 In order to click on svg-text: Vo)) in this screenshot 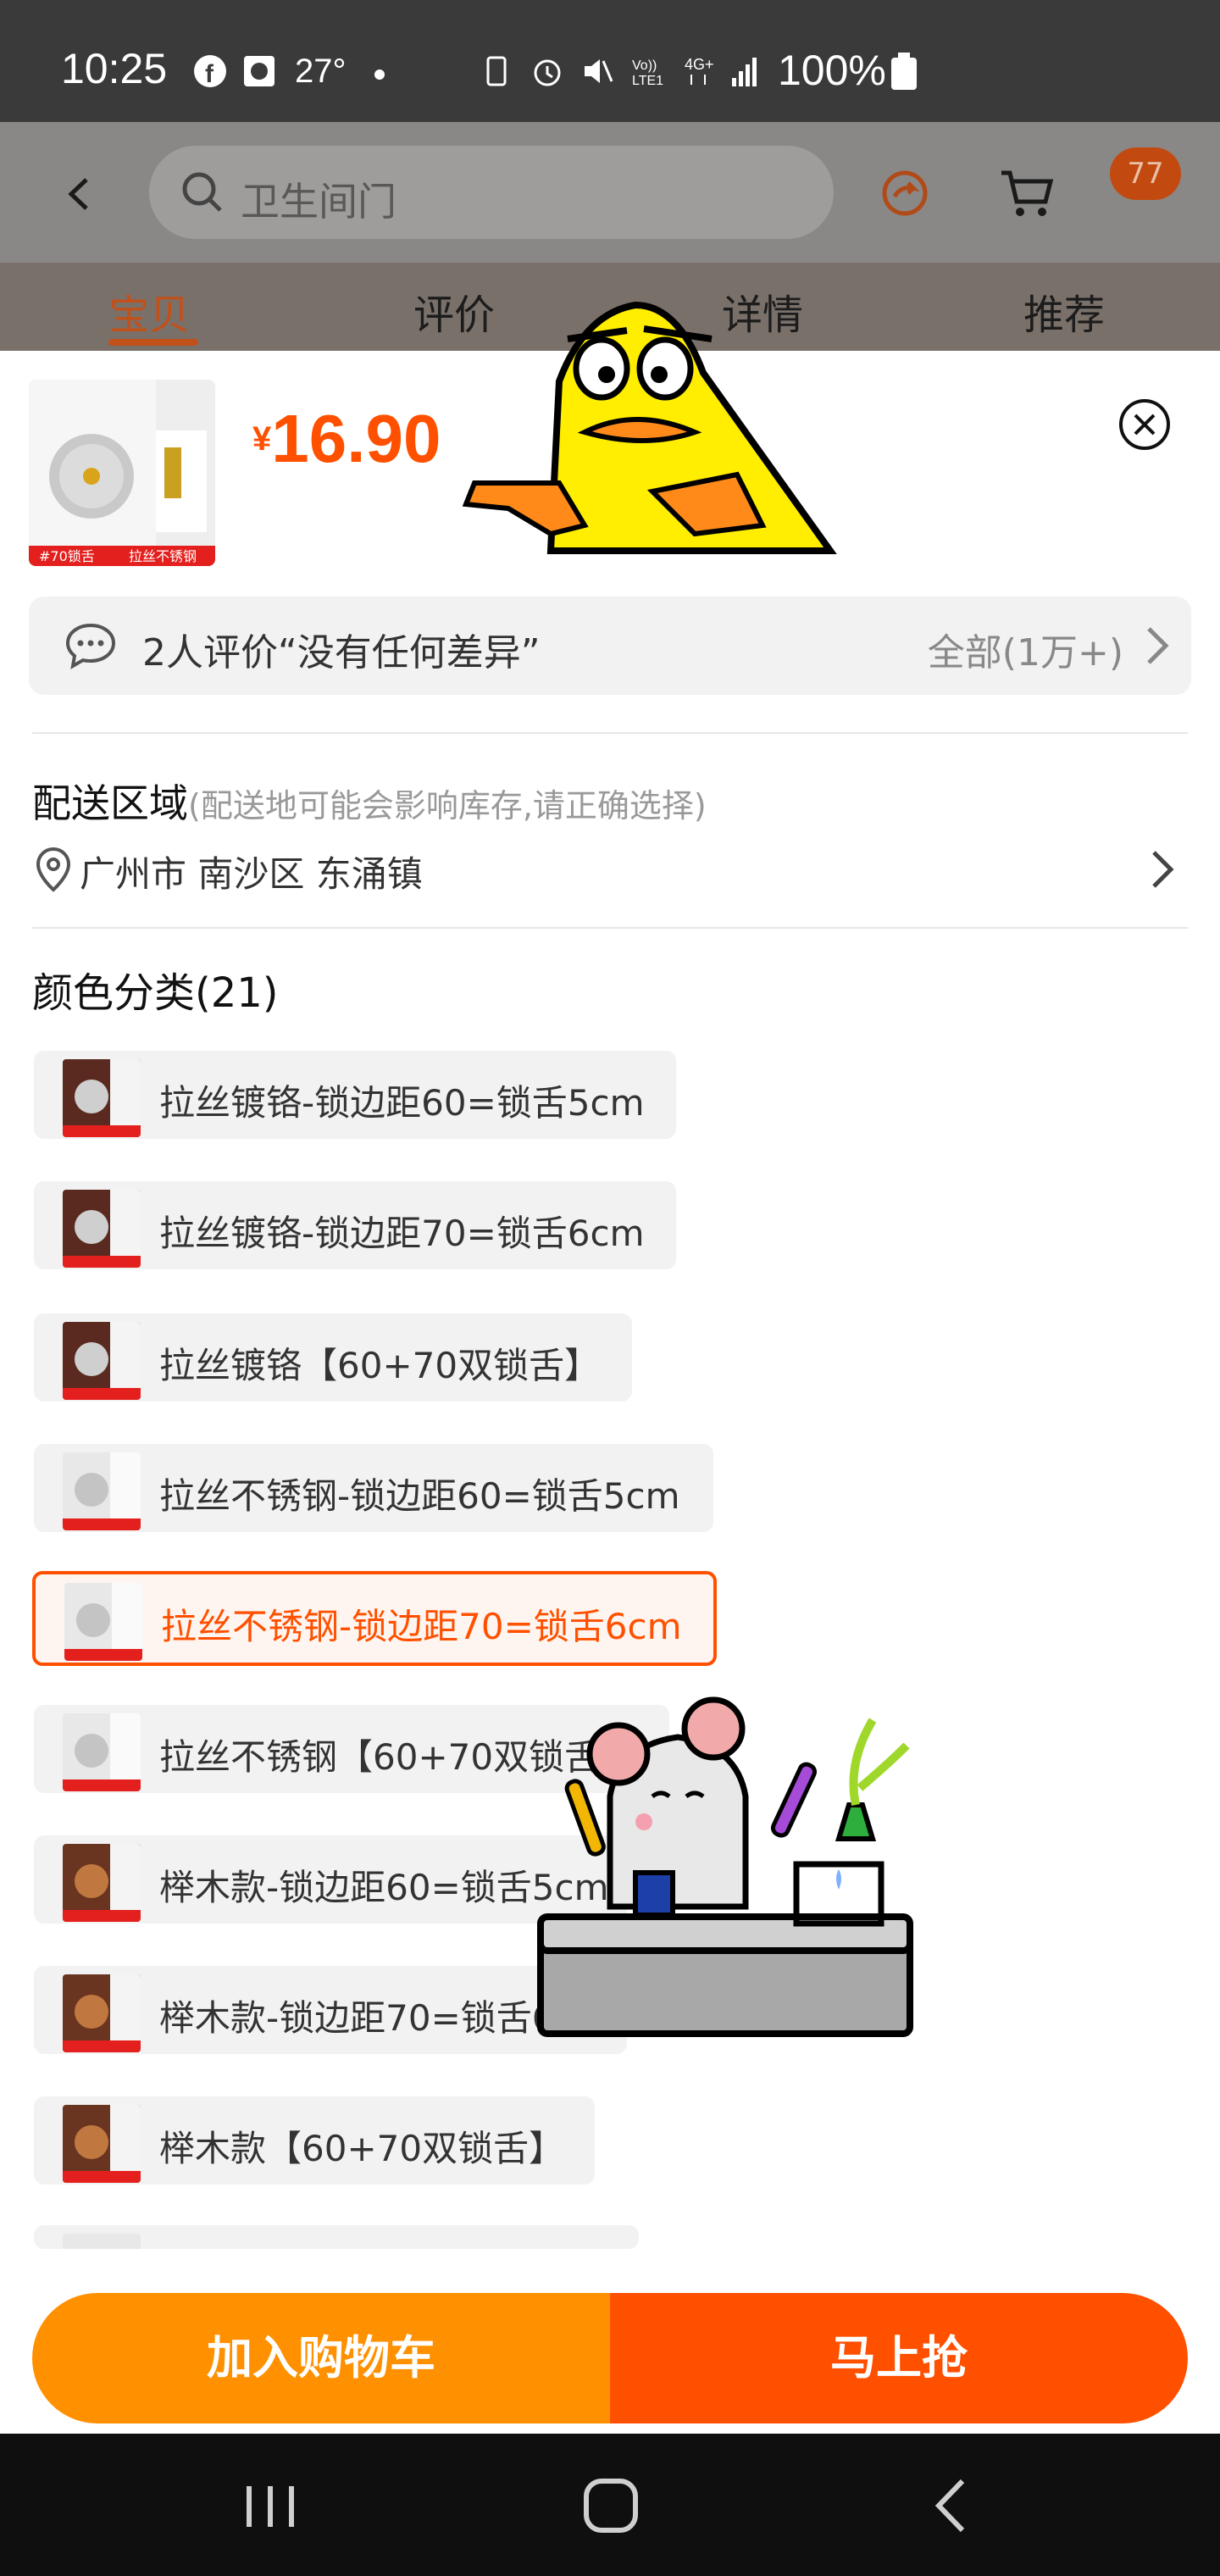, I will do `click(644, 65)`.